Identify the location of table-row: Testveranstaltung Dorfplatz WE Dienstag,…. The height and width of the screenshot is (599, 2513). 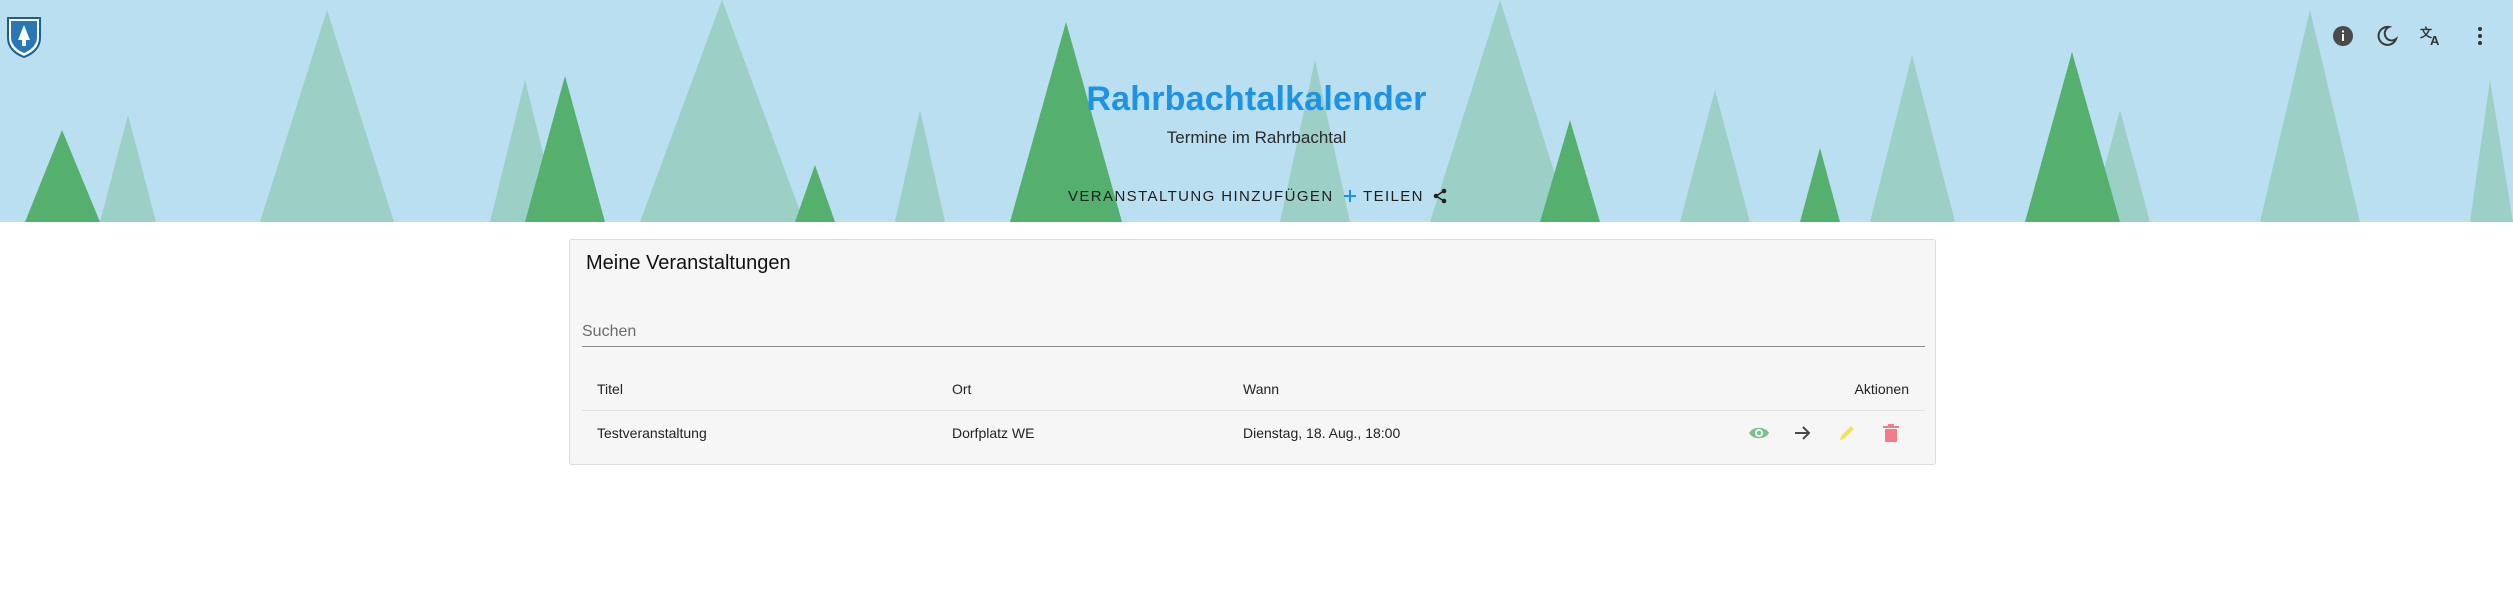
(1253, 433).